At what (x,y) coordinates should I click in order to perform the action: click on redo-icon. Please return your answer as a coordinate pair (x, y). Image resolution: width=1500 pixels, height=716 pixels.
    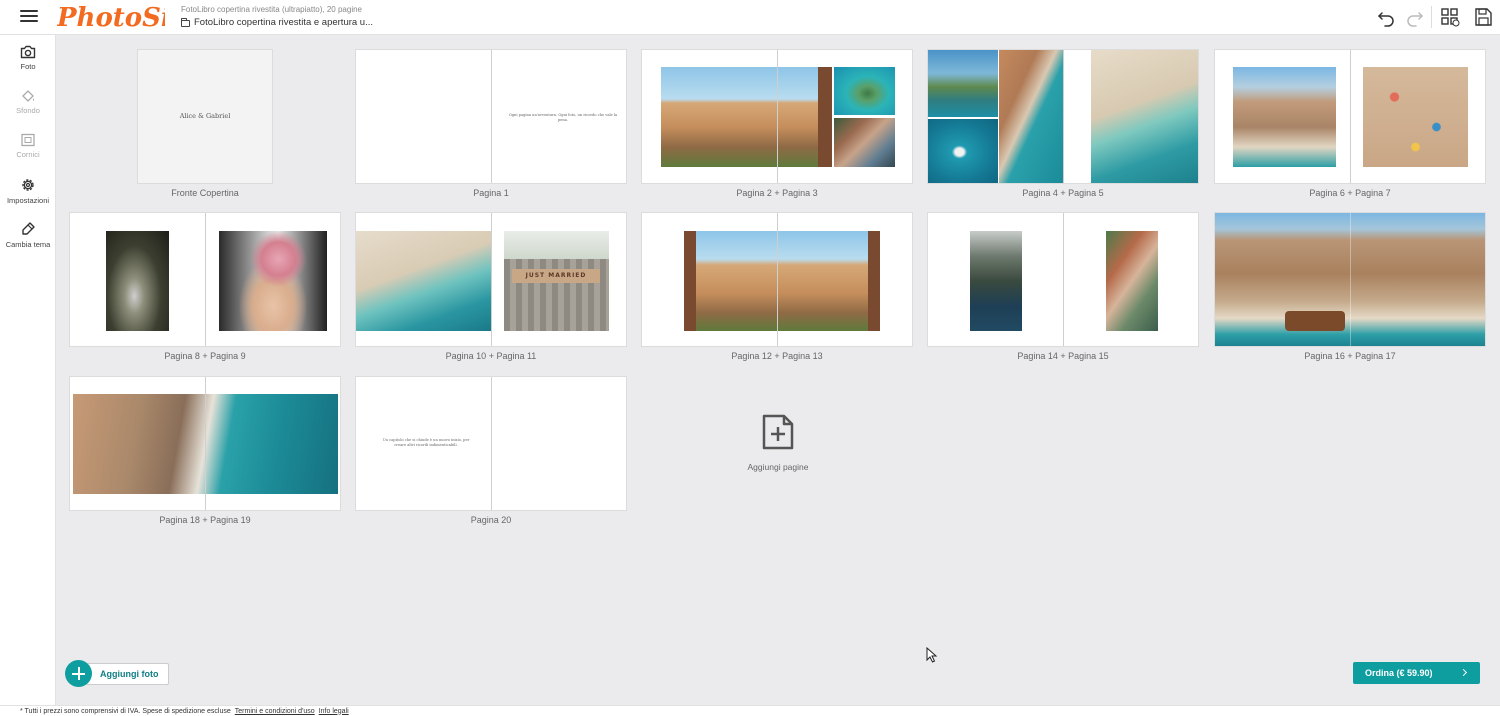
    Looking at the image, I should click on (1415, 17).